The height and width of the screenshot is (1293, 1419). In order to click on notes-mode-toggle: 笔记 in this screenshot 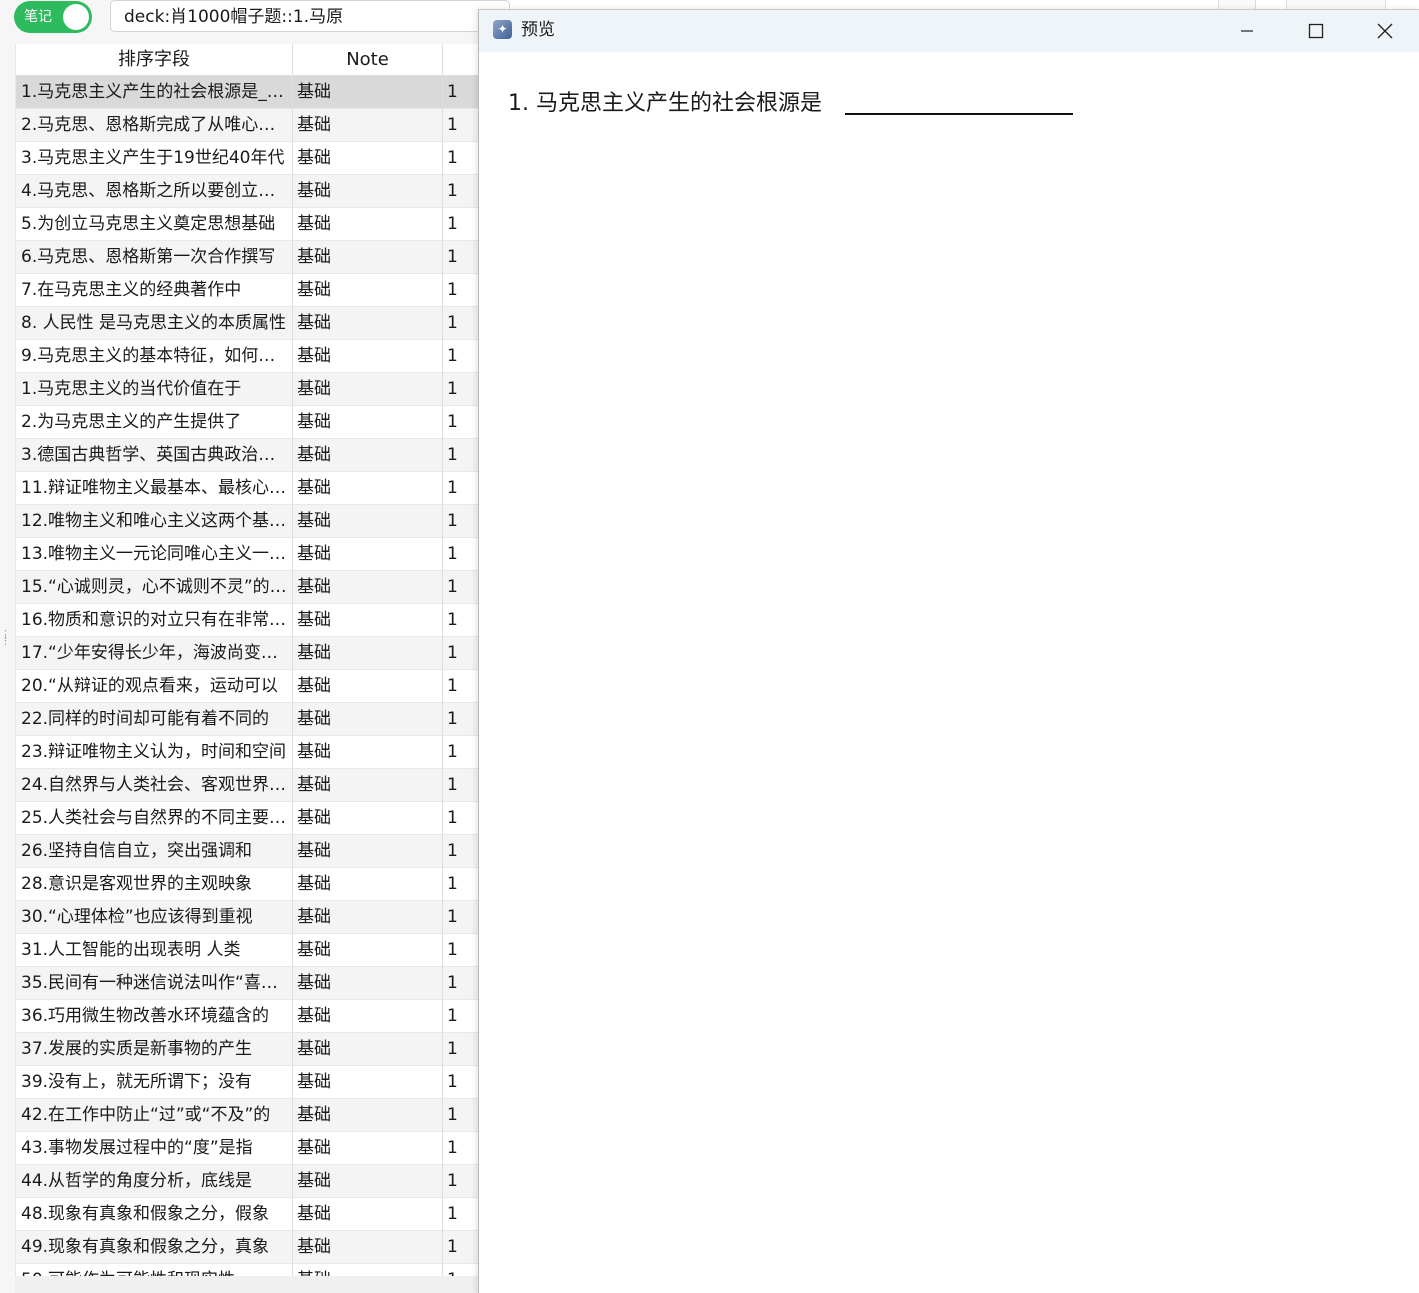, I will do `click(53, 17)`.